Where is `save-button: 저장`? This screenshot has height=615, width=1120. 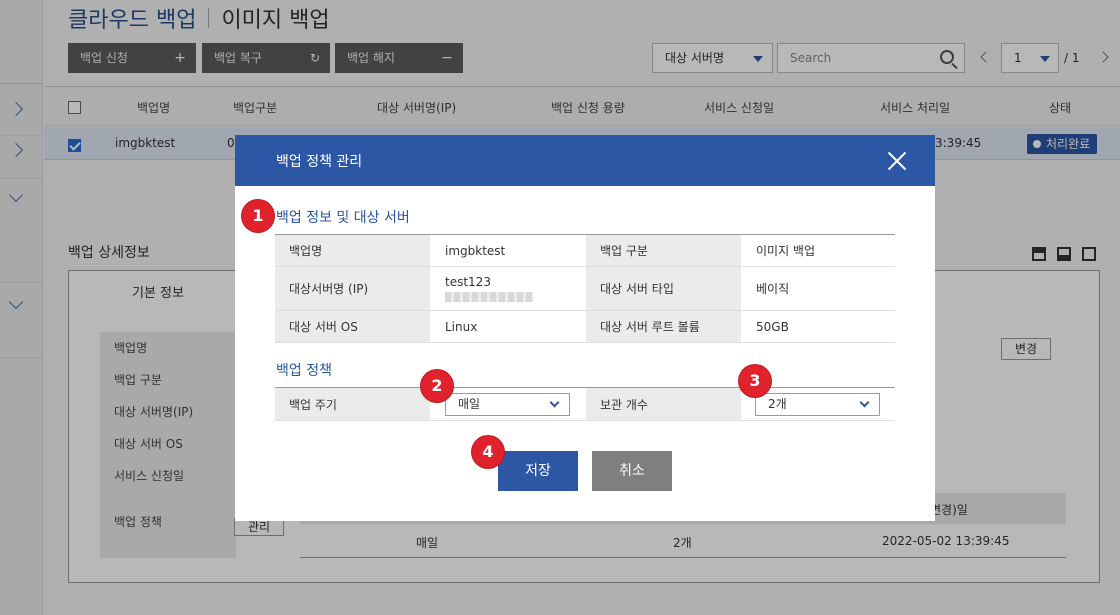 save-button: 저장 is located at coordinates (538, 471).